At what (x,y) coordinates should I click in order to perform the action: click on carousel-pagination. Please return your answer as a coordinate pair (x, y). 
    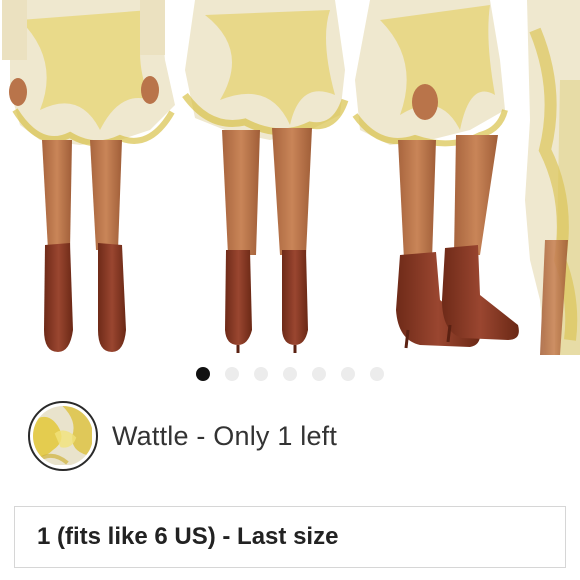
    Looking at the image, I should click on (290, 374).